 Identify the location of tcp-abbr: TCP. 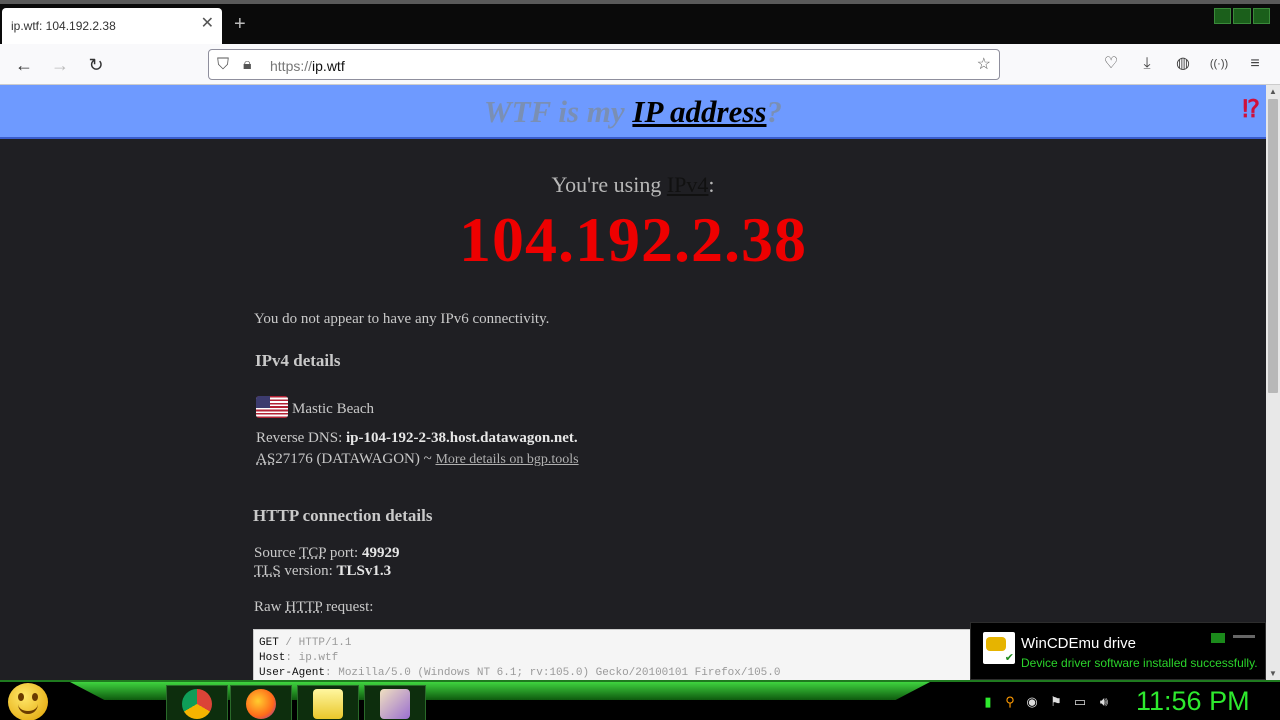
(313, 553).